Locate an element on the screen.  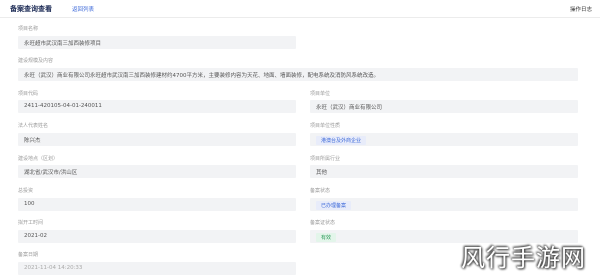
unit-nature-label: 项目单位性质 is located at coordinates (325, 126).